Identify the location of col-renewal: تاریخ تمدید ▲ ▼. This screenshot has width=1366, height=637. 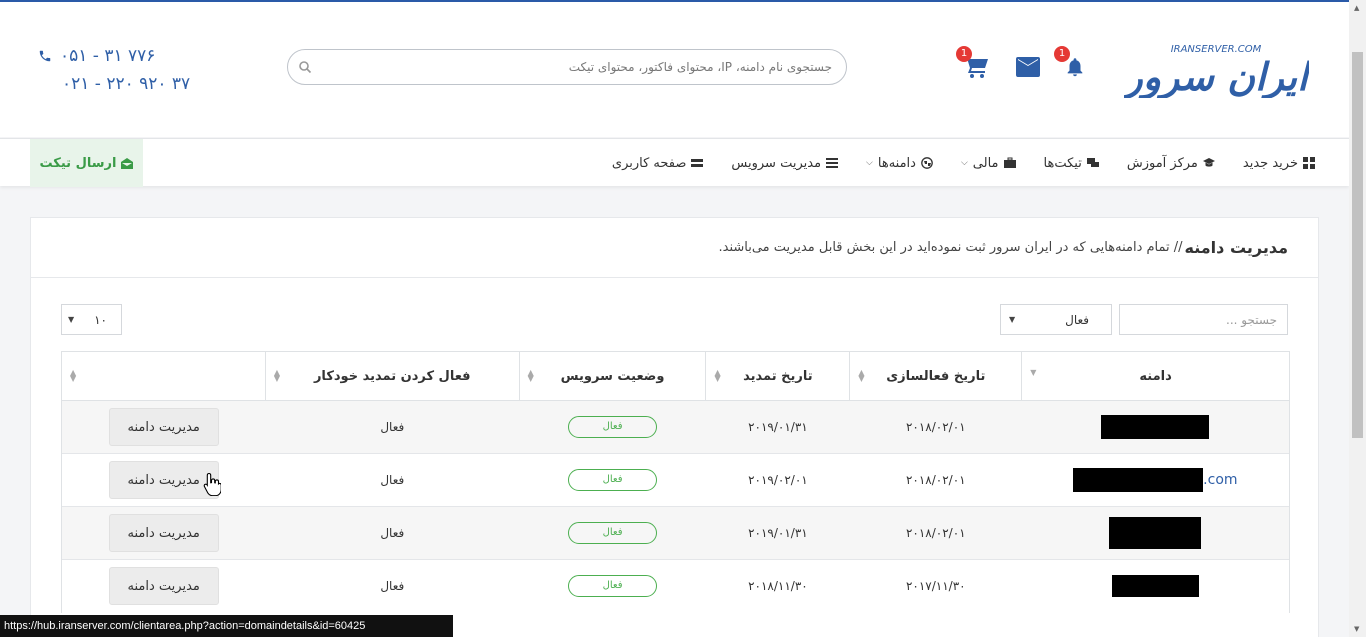
(778, 376).